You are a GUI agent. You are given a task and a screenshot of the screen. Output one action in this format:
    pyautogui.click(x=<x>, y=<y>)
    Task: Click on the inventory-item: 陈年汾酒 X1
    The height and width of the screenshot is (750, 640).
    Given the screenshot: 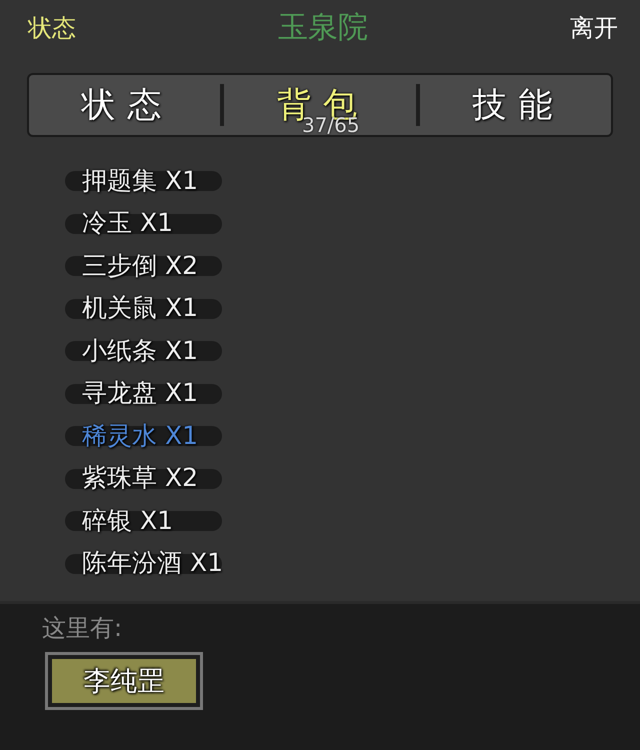 What is the action you would take?
    pyautogui.click(x=152, y=563)
    